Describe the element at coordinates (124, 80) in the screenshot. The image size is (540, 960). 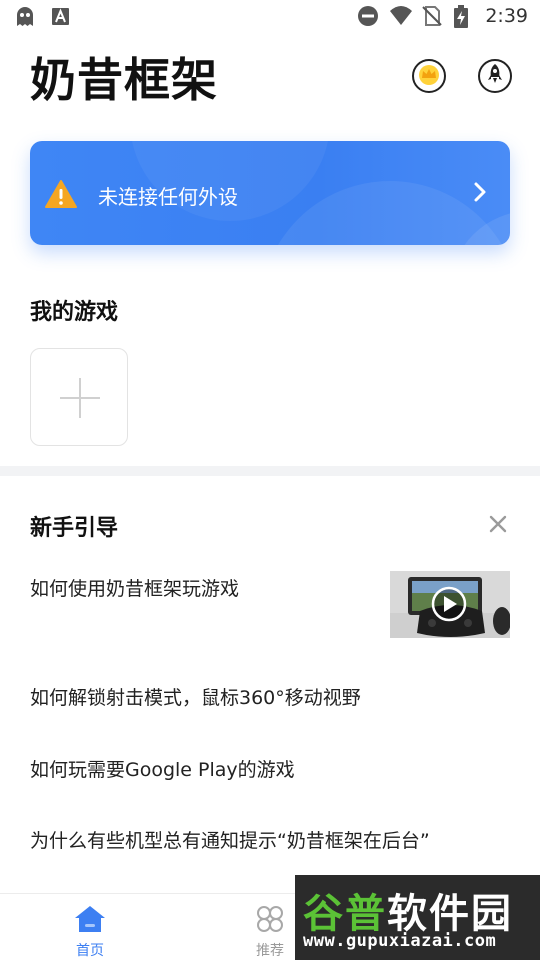
I see `page-title: 奶昔框架` at that location.